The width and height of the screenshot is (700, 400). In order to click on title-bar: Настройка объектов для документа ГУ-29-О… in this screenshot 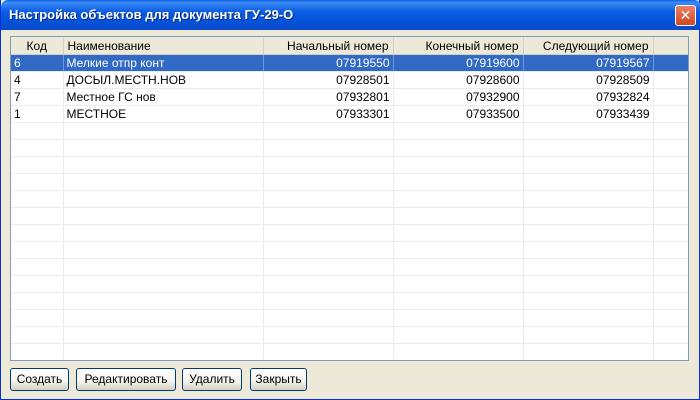, I will do `click(350, 15)`.